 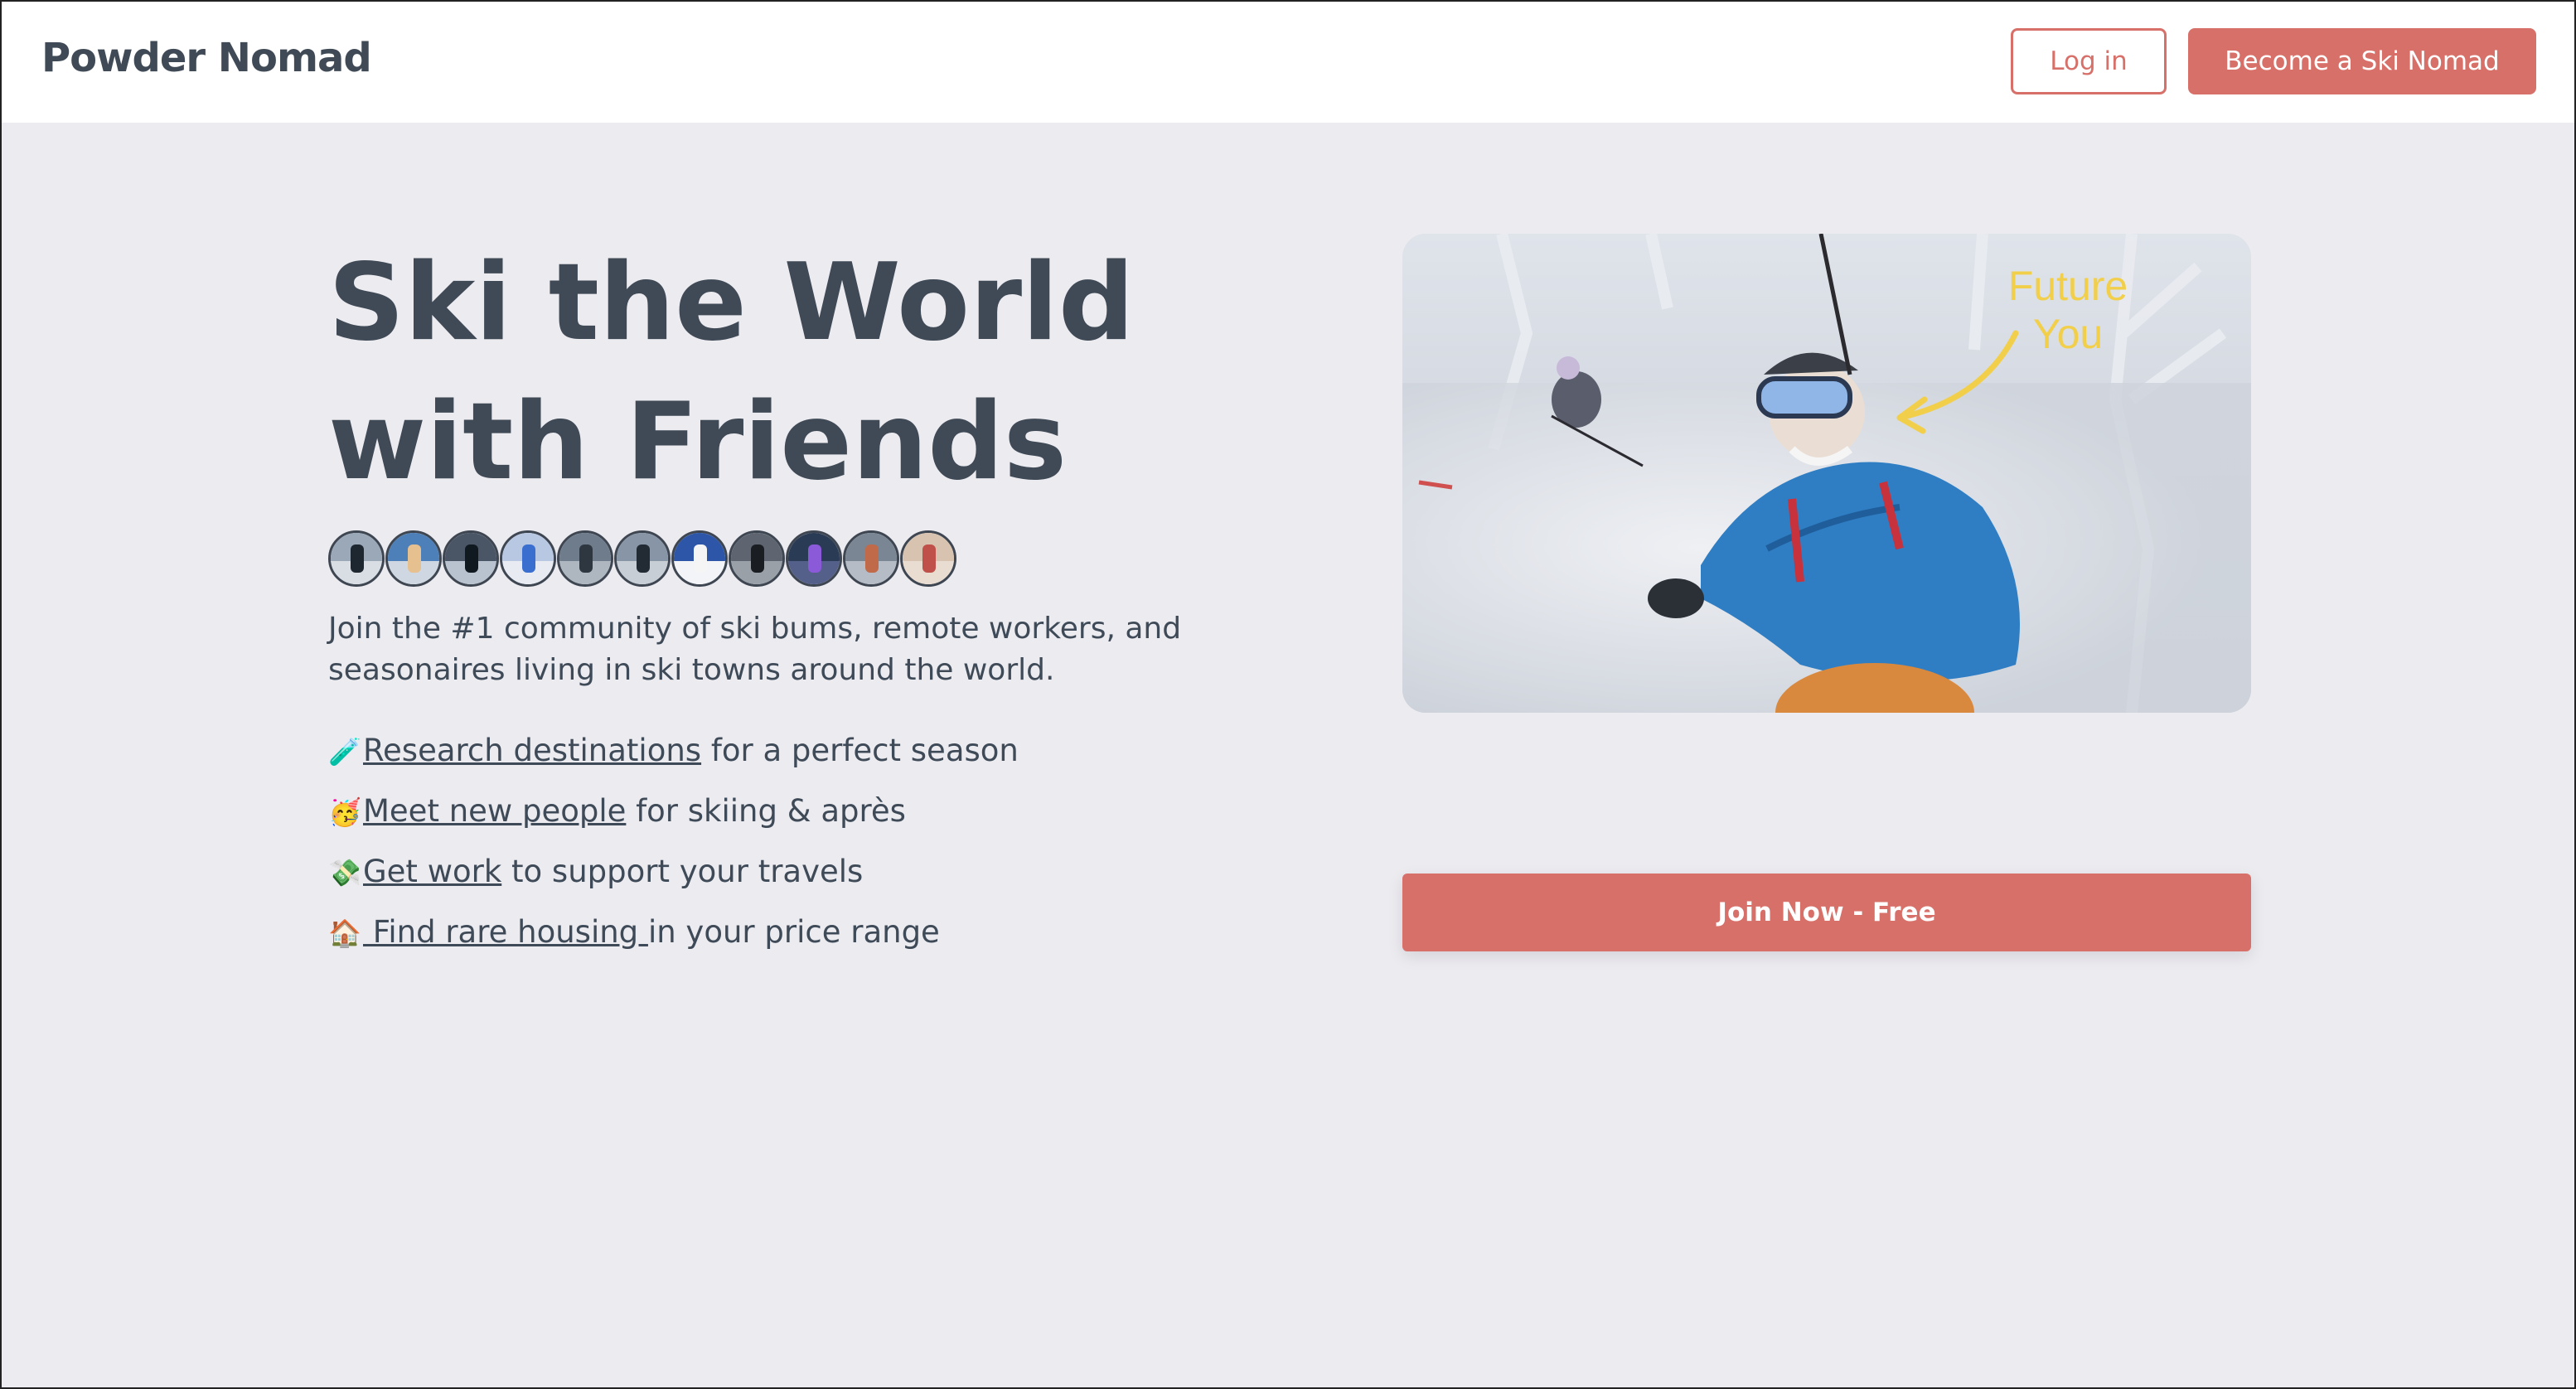 I want to click on hero-title: Ski the World with Friends, so click(x=825, y=373).